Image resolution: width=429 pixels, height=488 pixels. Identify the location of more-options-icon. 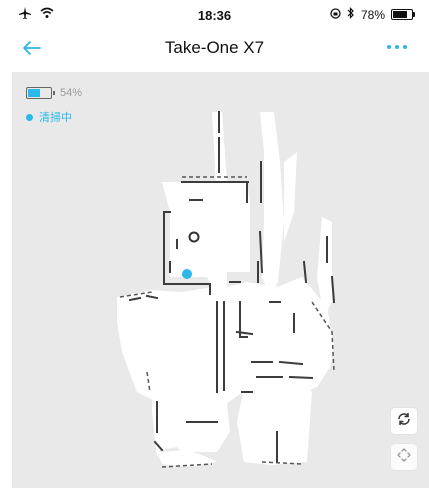
(397, 47).